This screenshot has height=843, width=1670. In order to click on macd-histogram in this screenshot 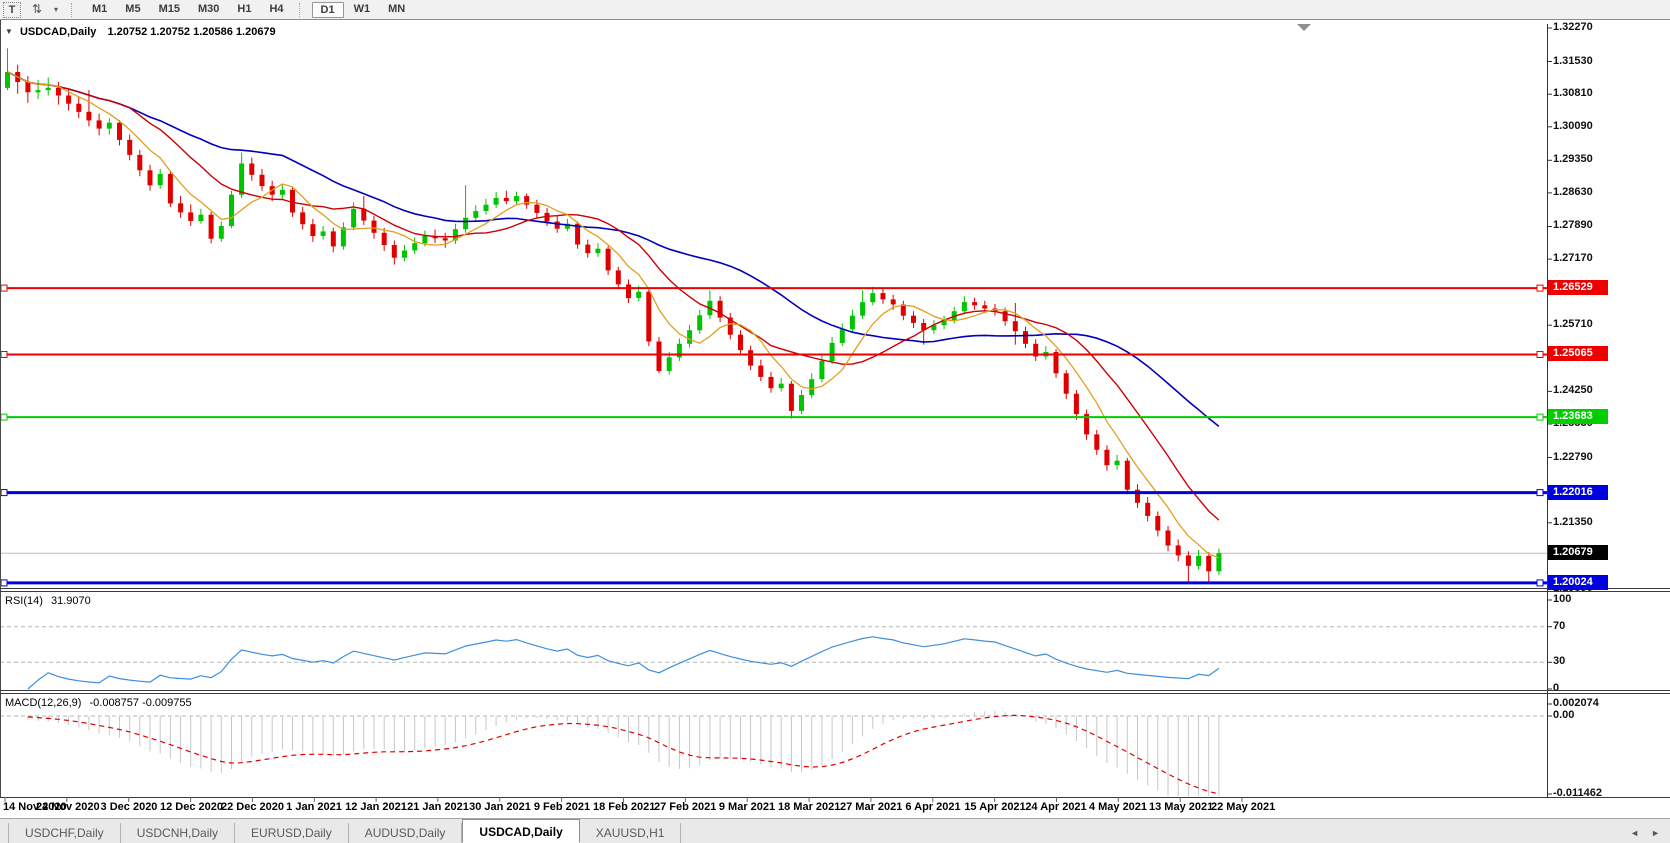, I will do `click(618, 753)`.